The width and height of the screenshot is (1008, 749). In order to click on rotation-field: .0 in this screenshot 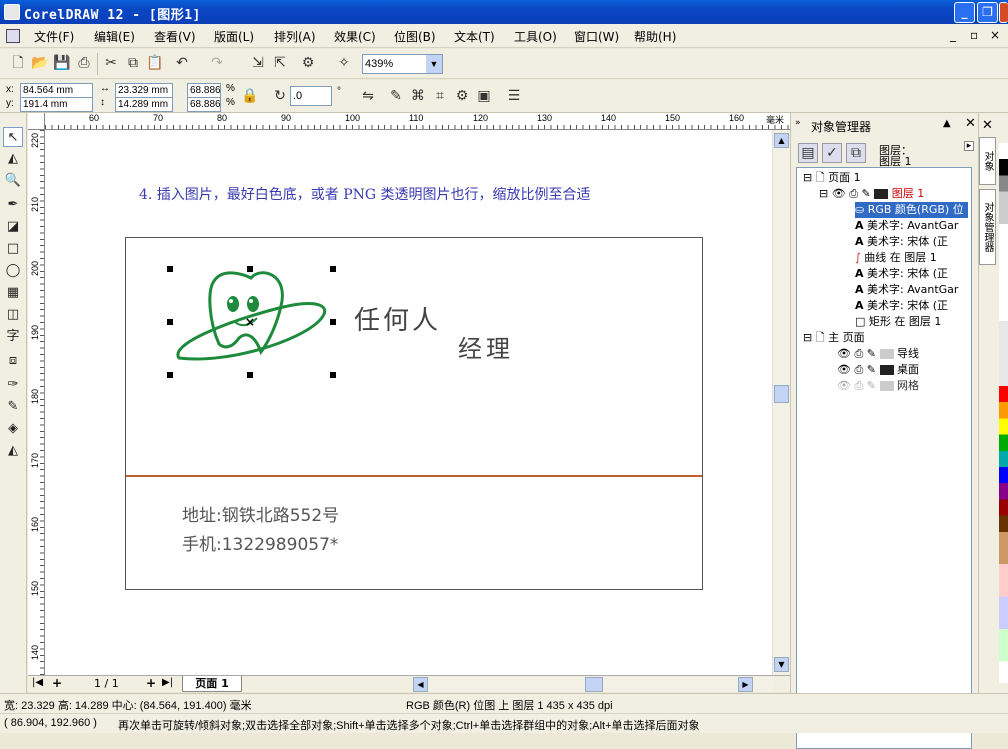, I will do `click(311, 96)`.